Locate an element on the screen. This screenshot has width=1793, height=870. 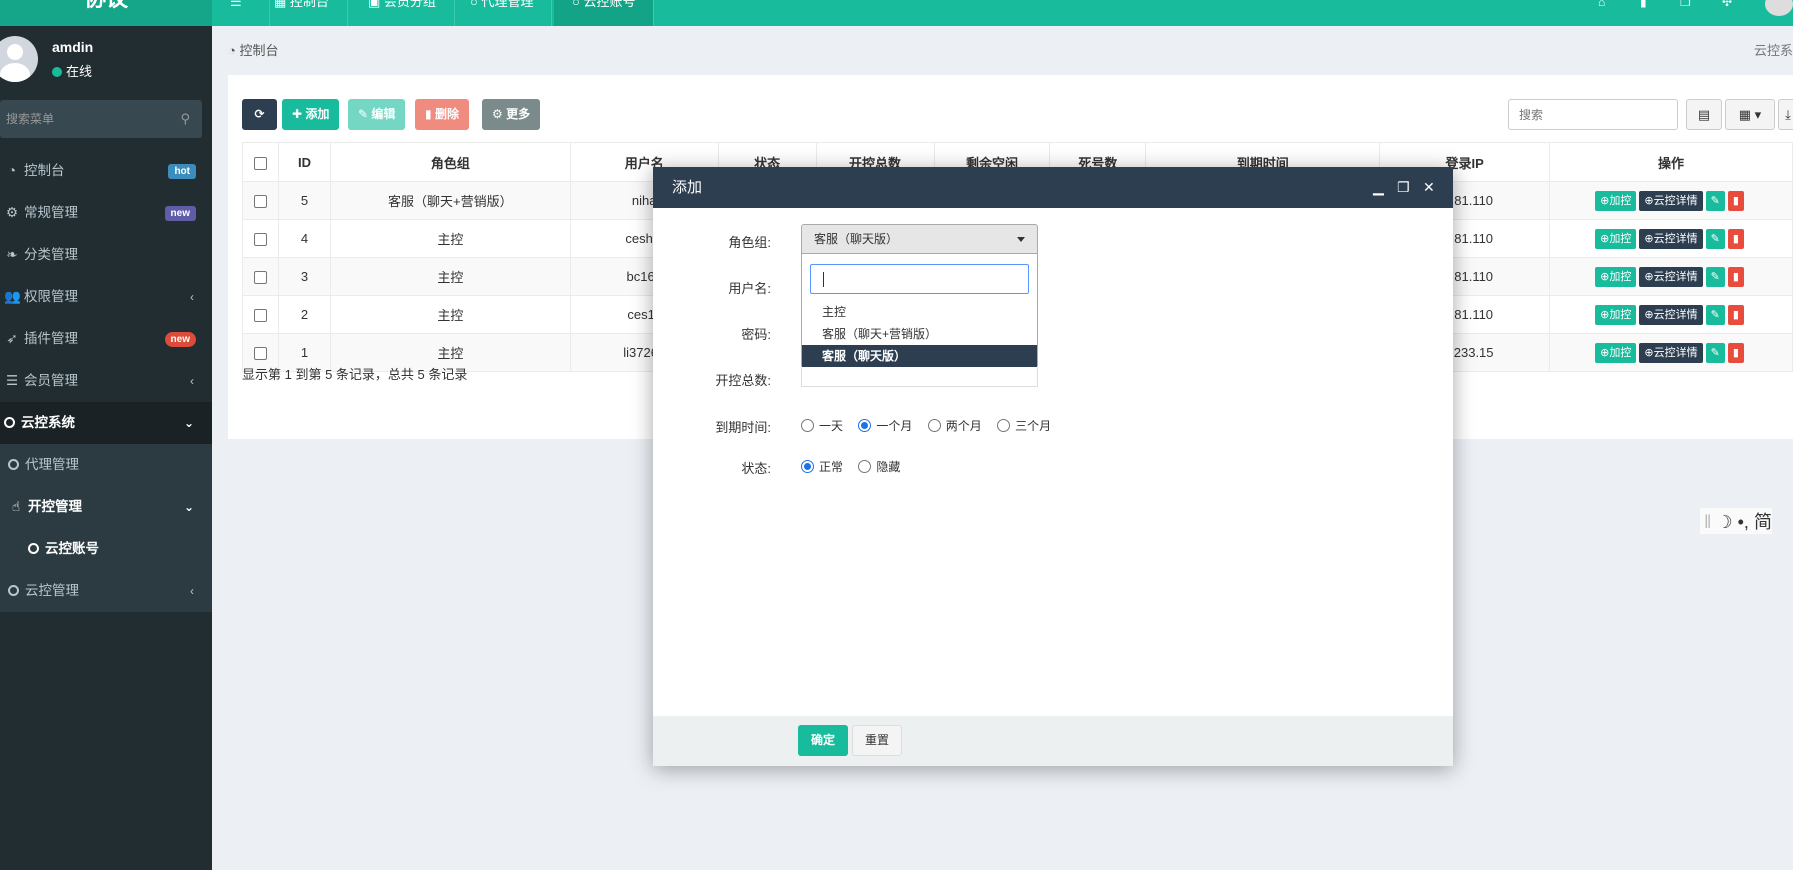
tab-member-group: ▣ 会员分组 is located at coordinates (402, 13).